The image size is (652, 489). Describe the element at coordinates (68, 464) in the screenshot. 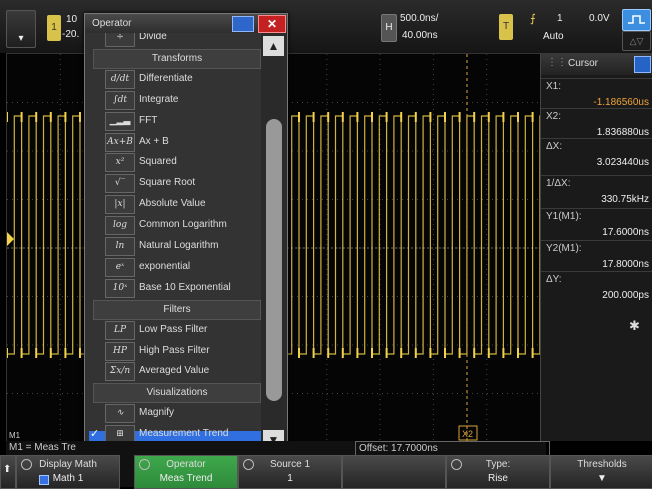

I see `softkey-title: Display Math` at that location.